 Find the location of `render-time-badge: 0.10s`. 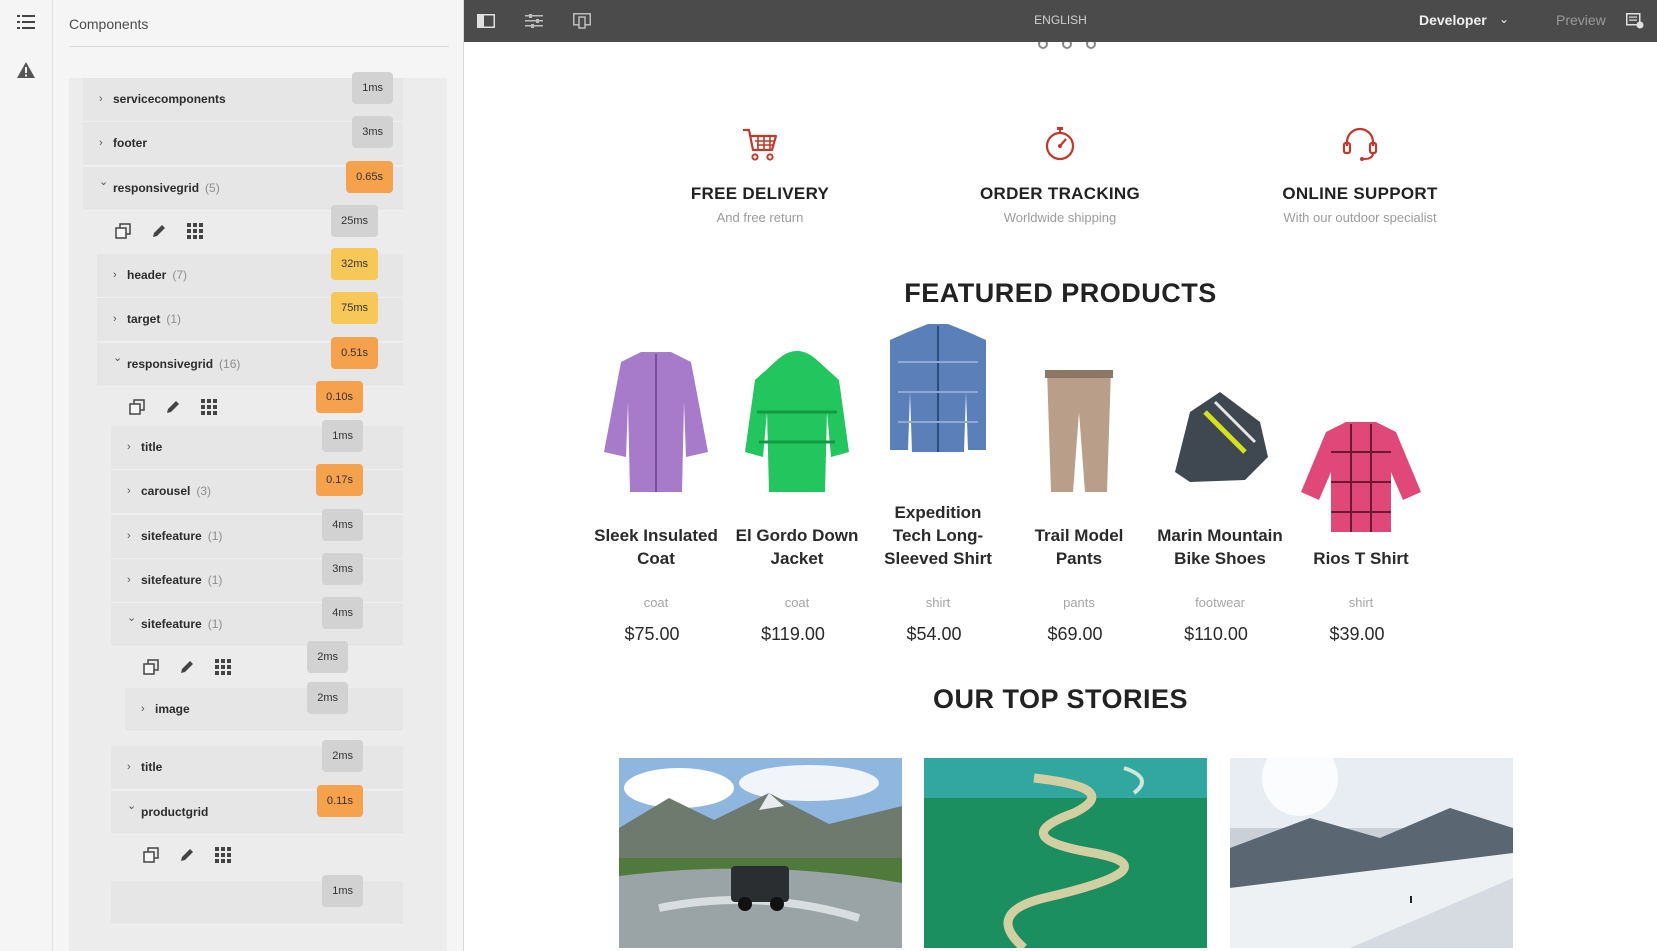

render-time-badge: 0.10s is located at coordinates (339, 397).